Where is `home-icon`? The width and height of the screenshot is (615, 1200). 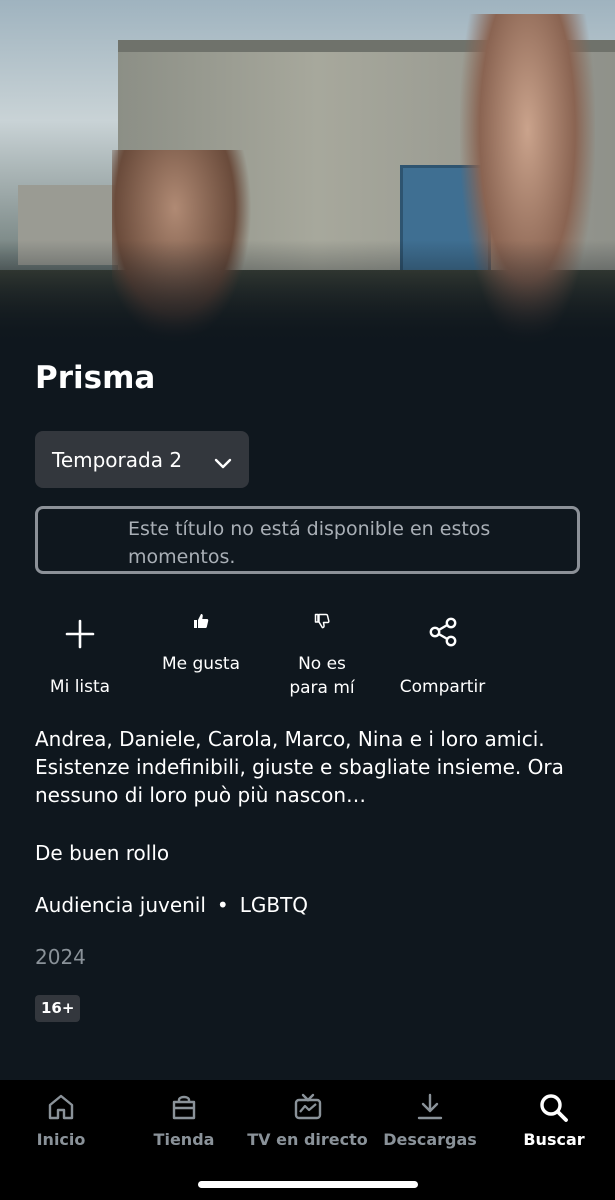
home-icon is located at coordinates (61, 1109).